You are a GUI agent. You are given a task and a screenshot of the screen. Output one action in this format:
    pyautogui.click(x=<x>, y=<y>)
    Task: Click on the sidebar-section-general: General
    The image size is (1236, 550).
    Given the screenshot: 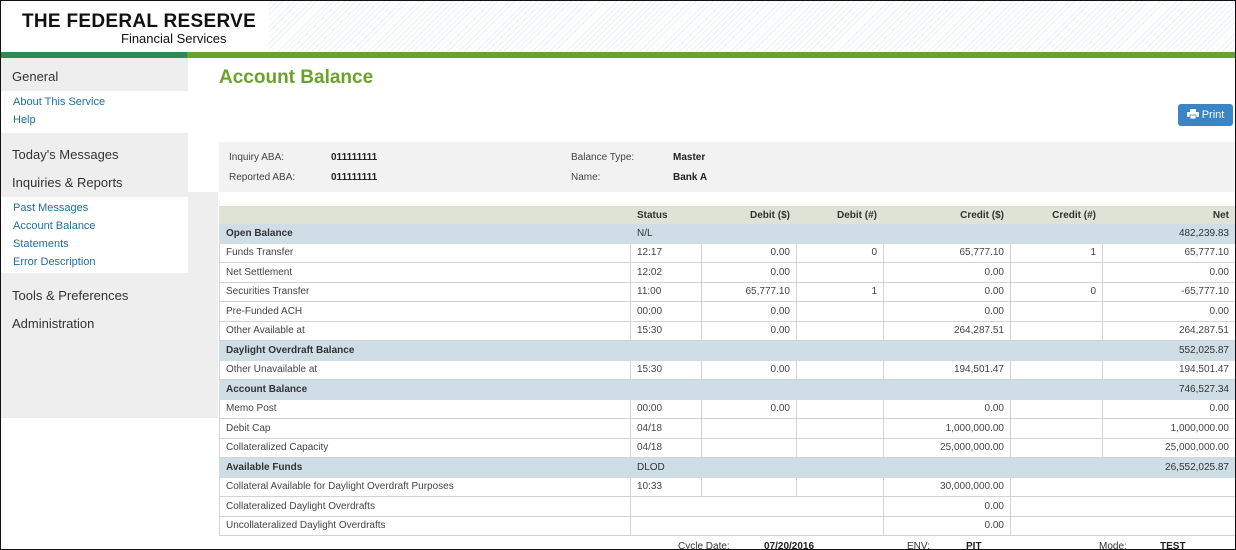 What is the action you would take?
    pyautogui.click(x=94, y=76)
    